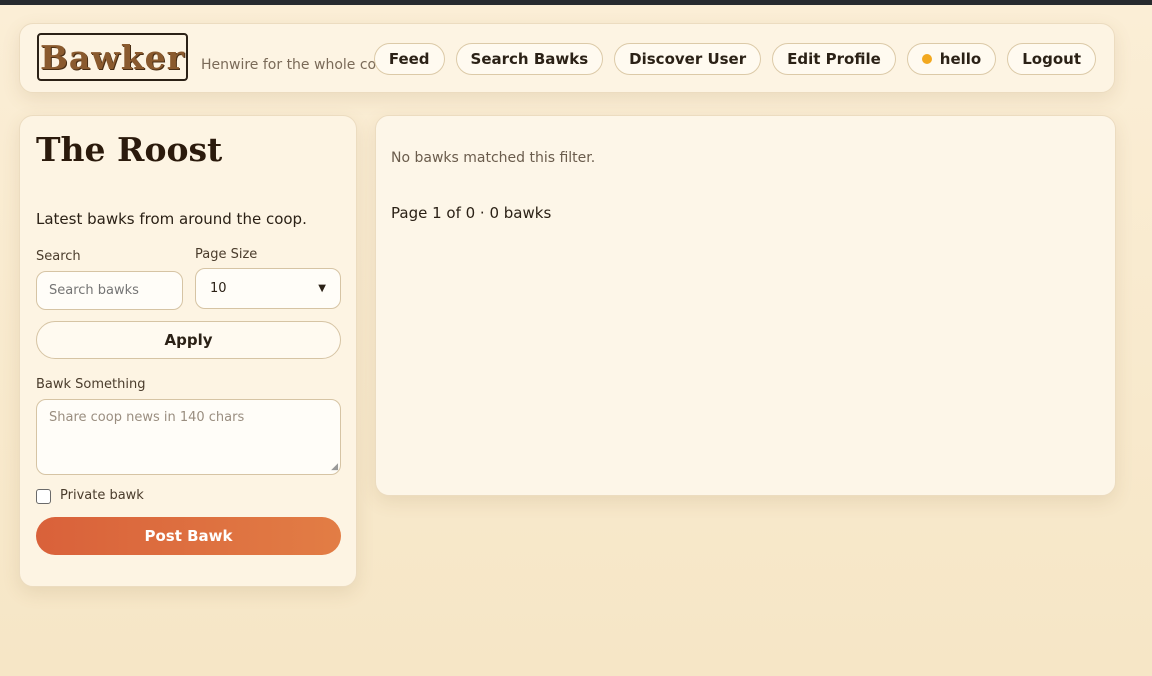 This screenshot has width=1152, height=676. What do you see at coordinates (188, 536) in the screenshot?
I see `post-bawk-button: Post Bawk` at bounding box center [188, 536].